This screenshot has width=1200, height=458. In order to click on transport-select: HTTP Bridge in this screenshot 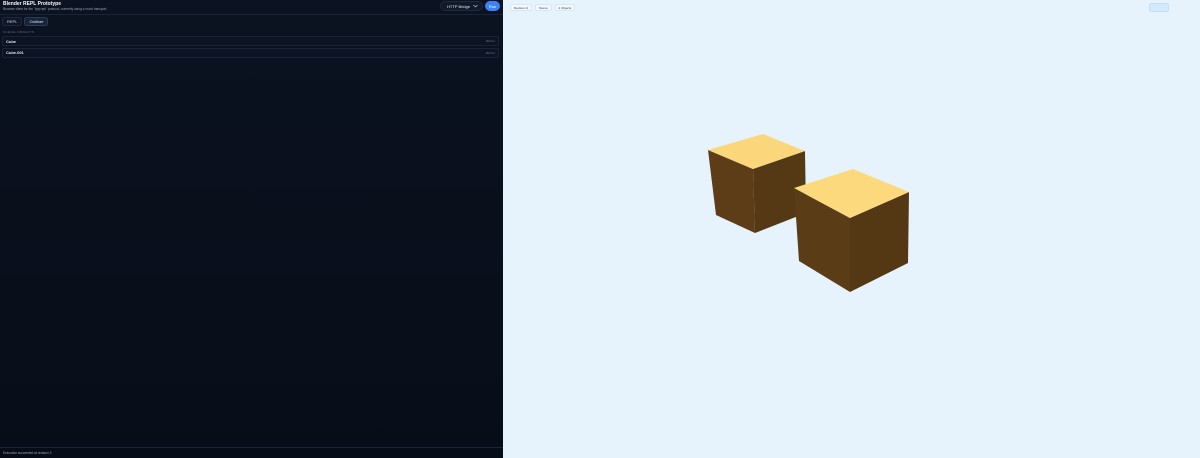, I will do `click(461, 6)`.